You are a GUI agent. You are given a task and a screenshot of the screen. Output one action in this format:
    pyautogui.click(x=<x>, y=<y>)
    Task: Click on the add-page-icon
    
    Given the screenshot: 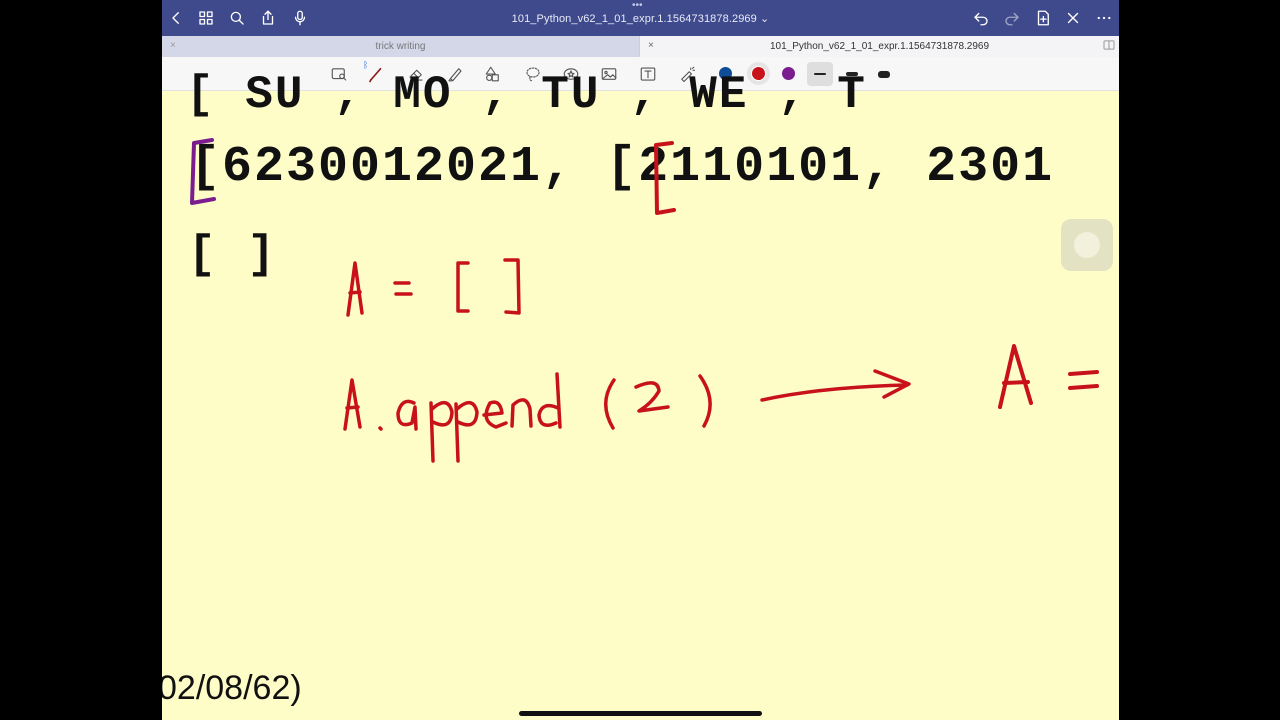 What is the action you would take?
    pyautogui.click(x=1043, y=18)
    